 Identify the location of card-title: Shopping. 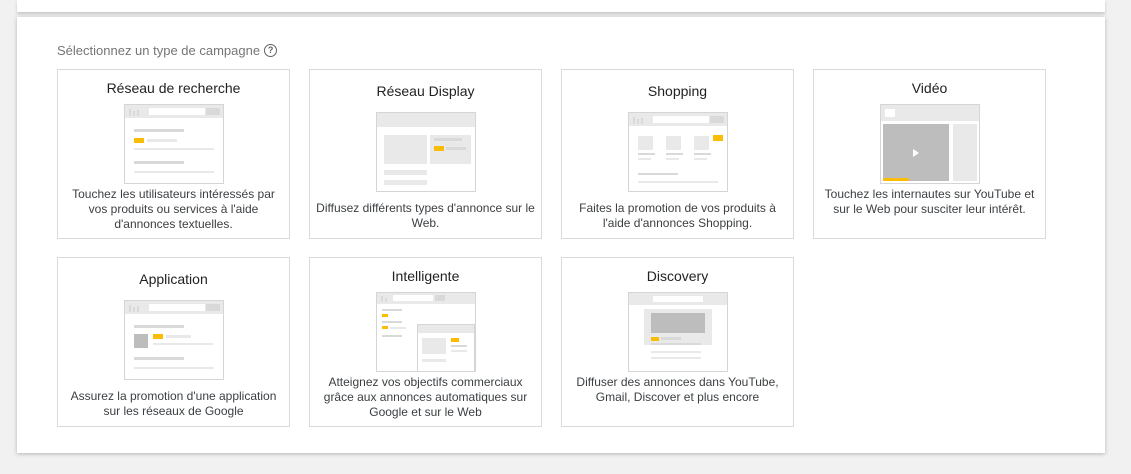
(677, 91).